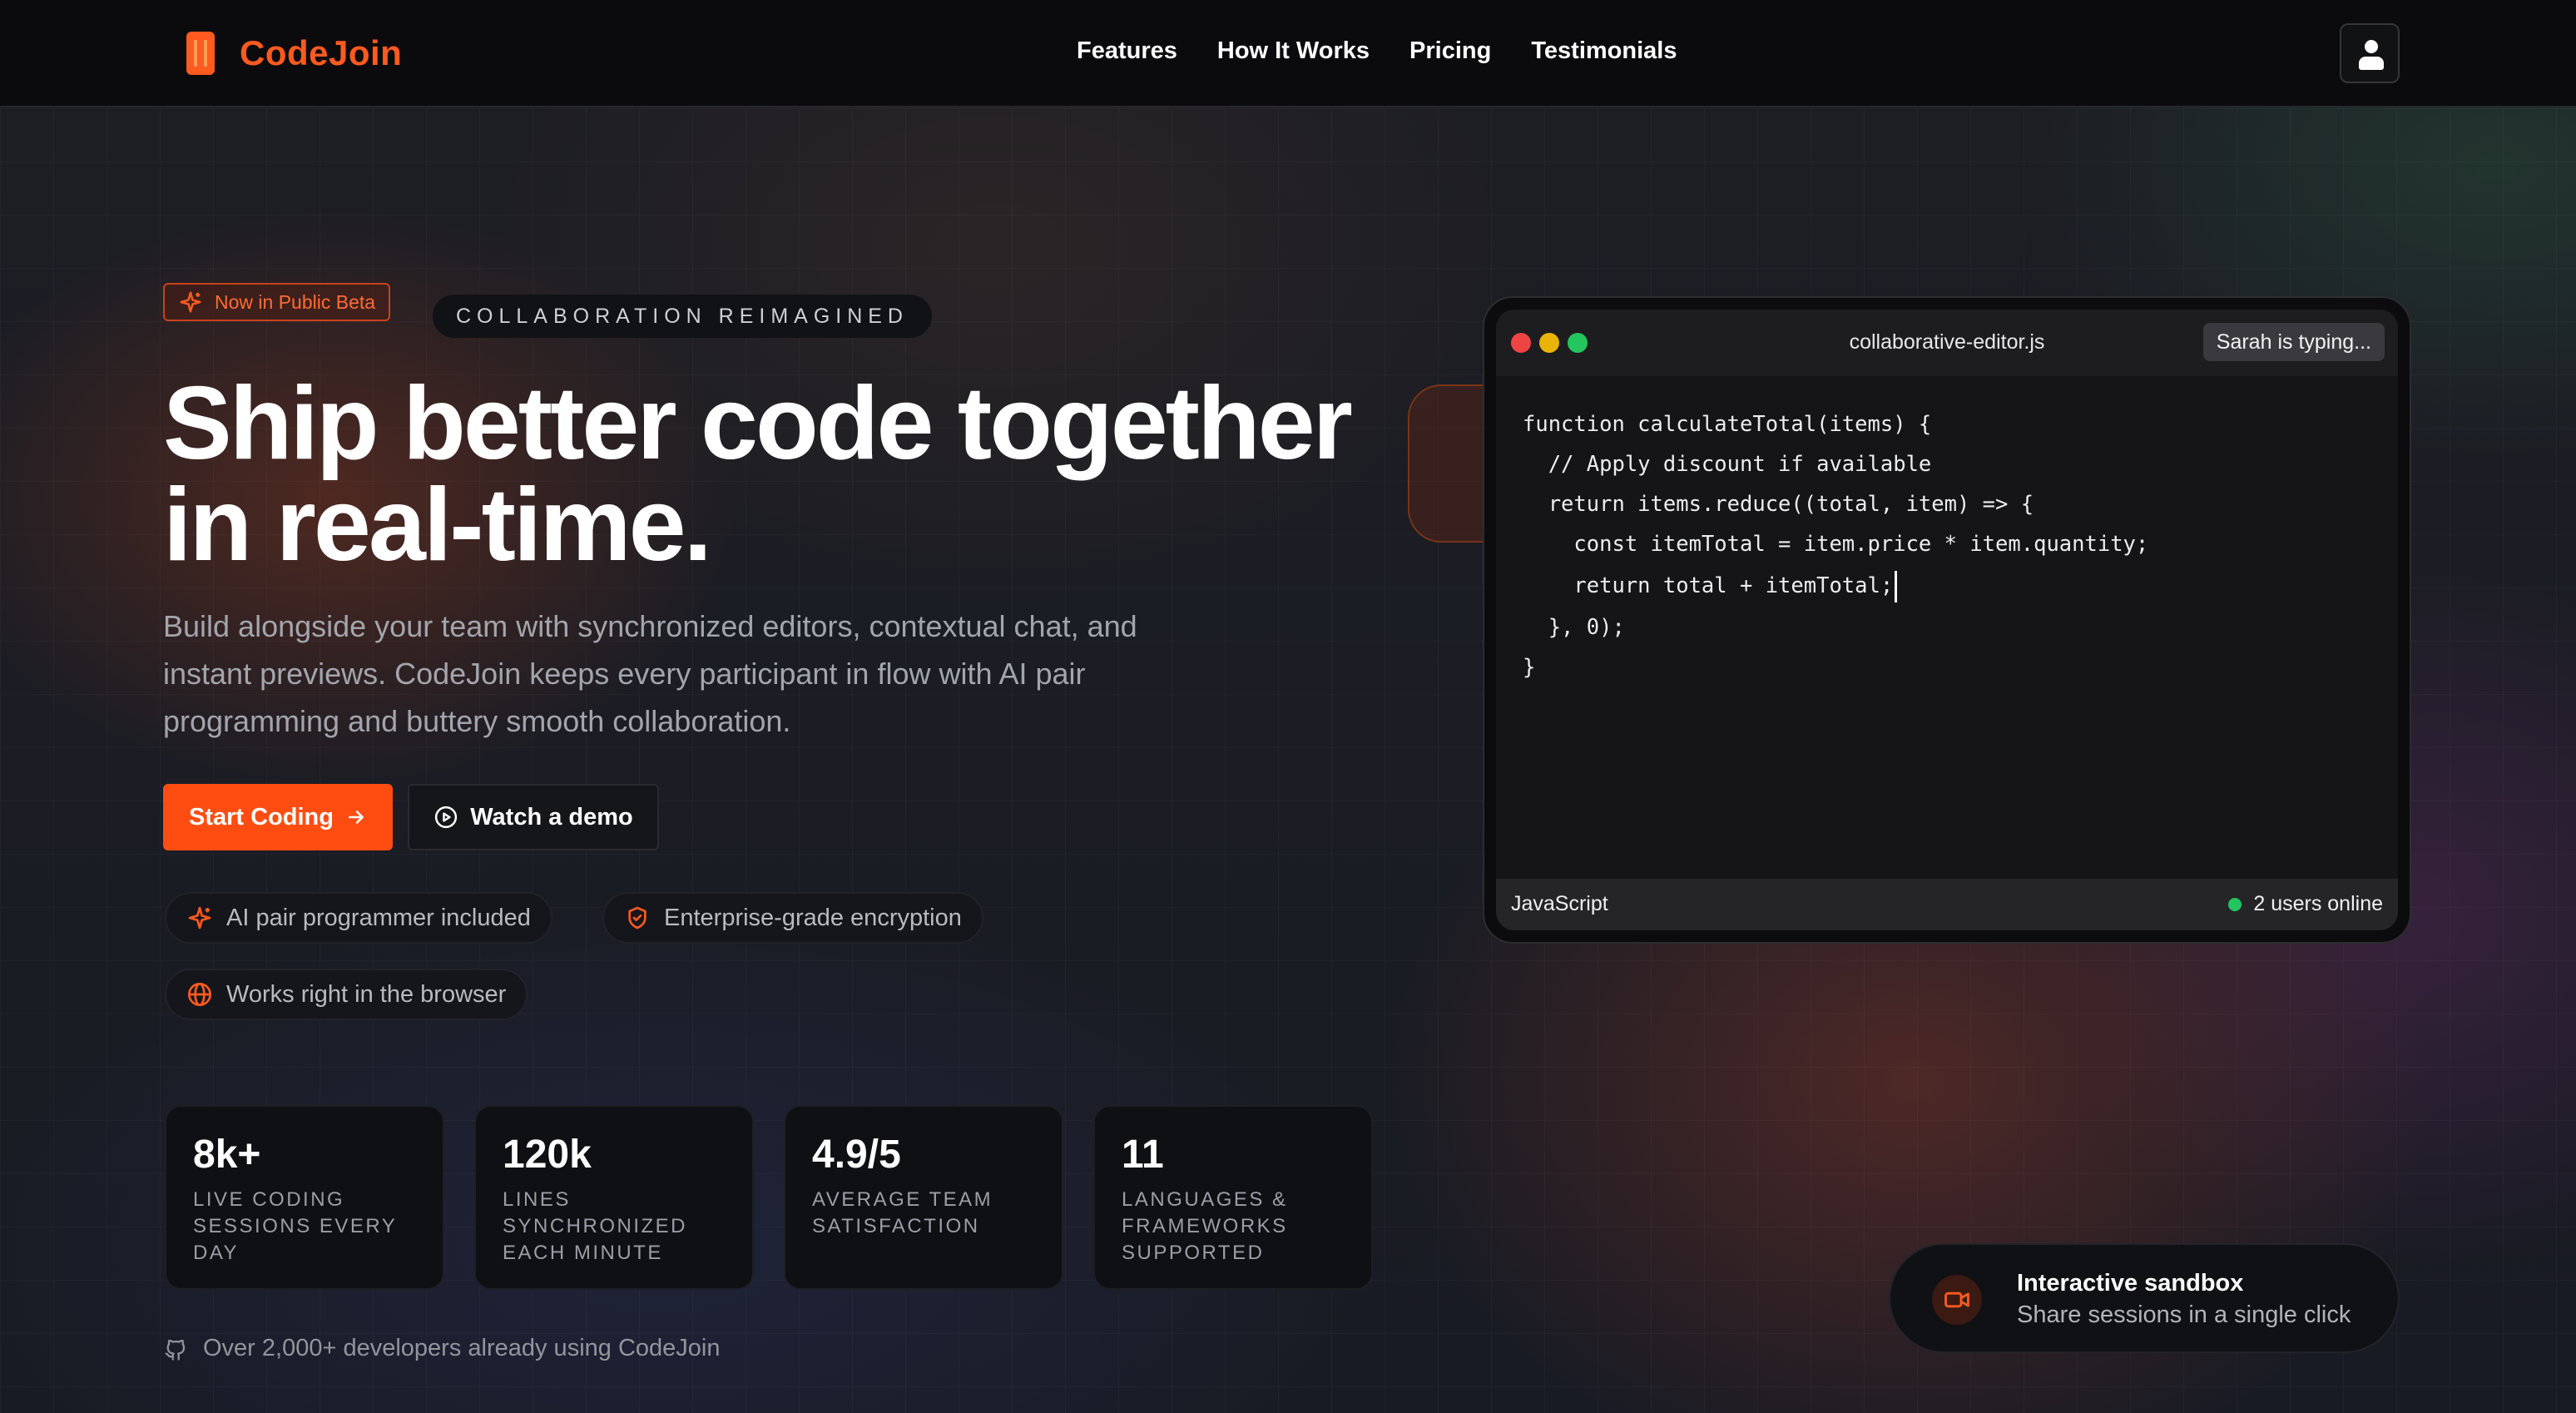 This screenshot has height=1413, width=2576. I want to click on nav-link-features: Features, so click(1127, 51).